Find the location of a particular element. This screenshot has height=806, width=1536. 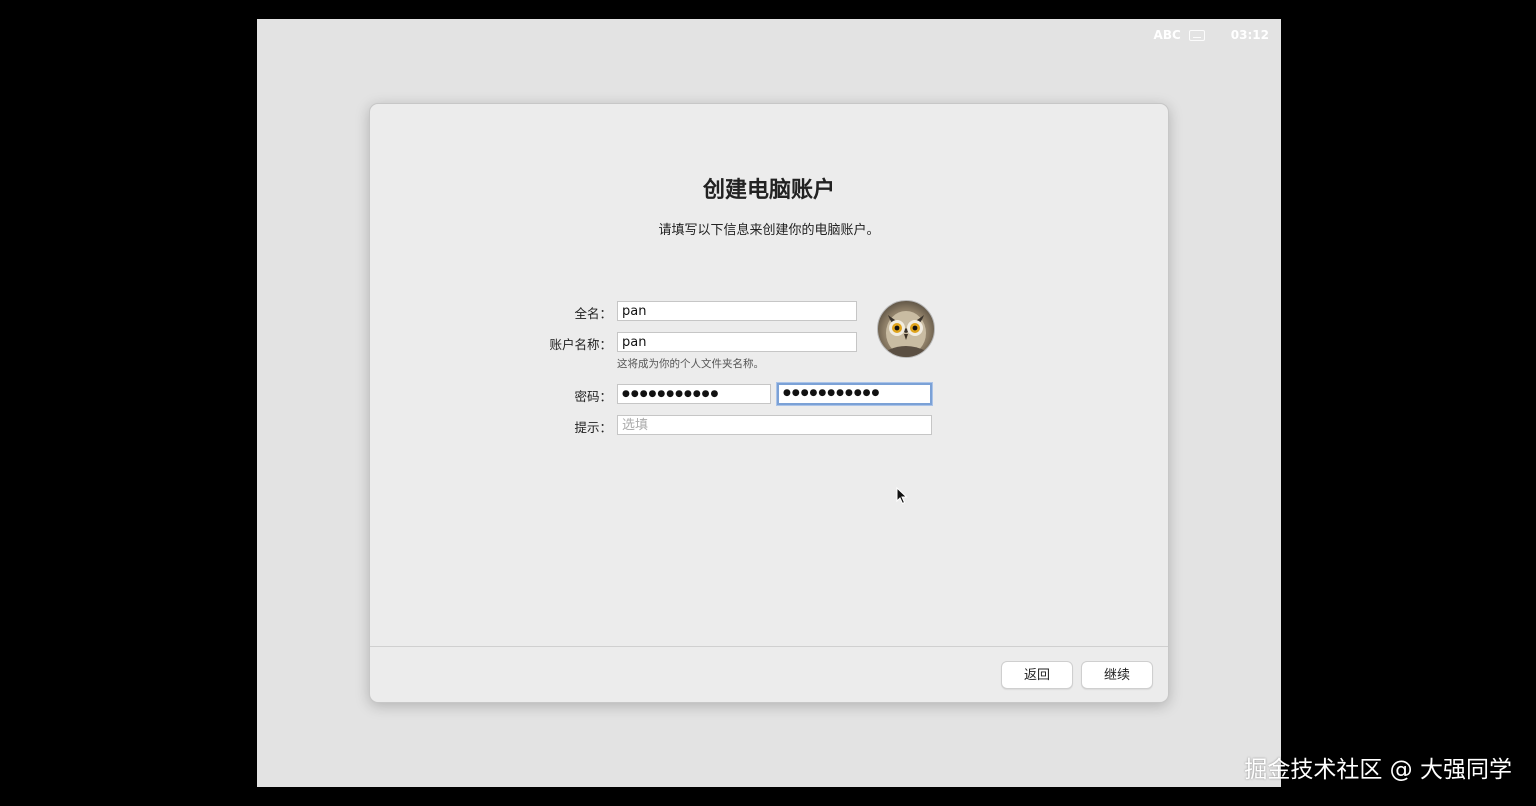

password-hint-label: 提示： is located at coordinates (593, 427).